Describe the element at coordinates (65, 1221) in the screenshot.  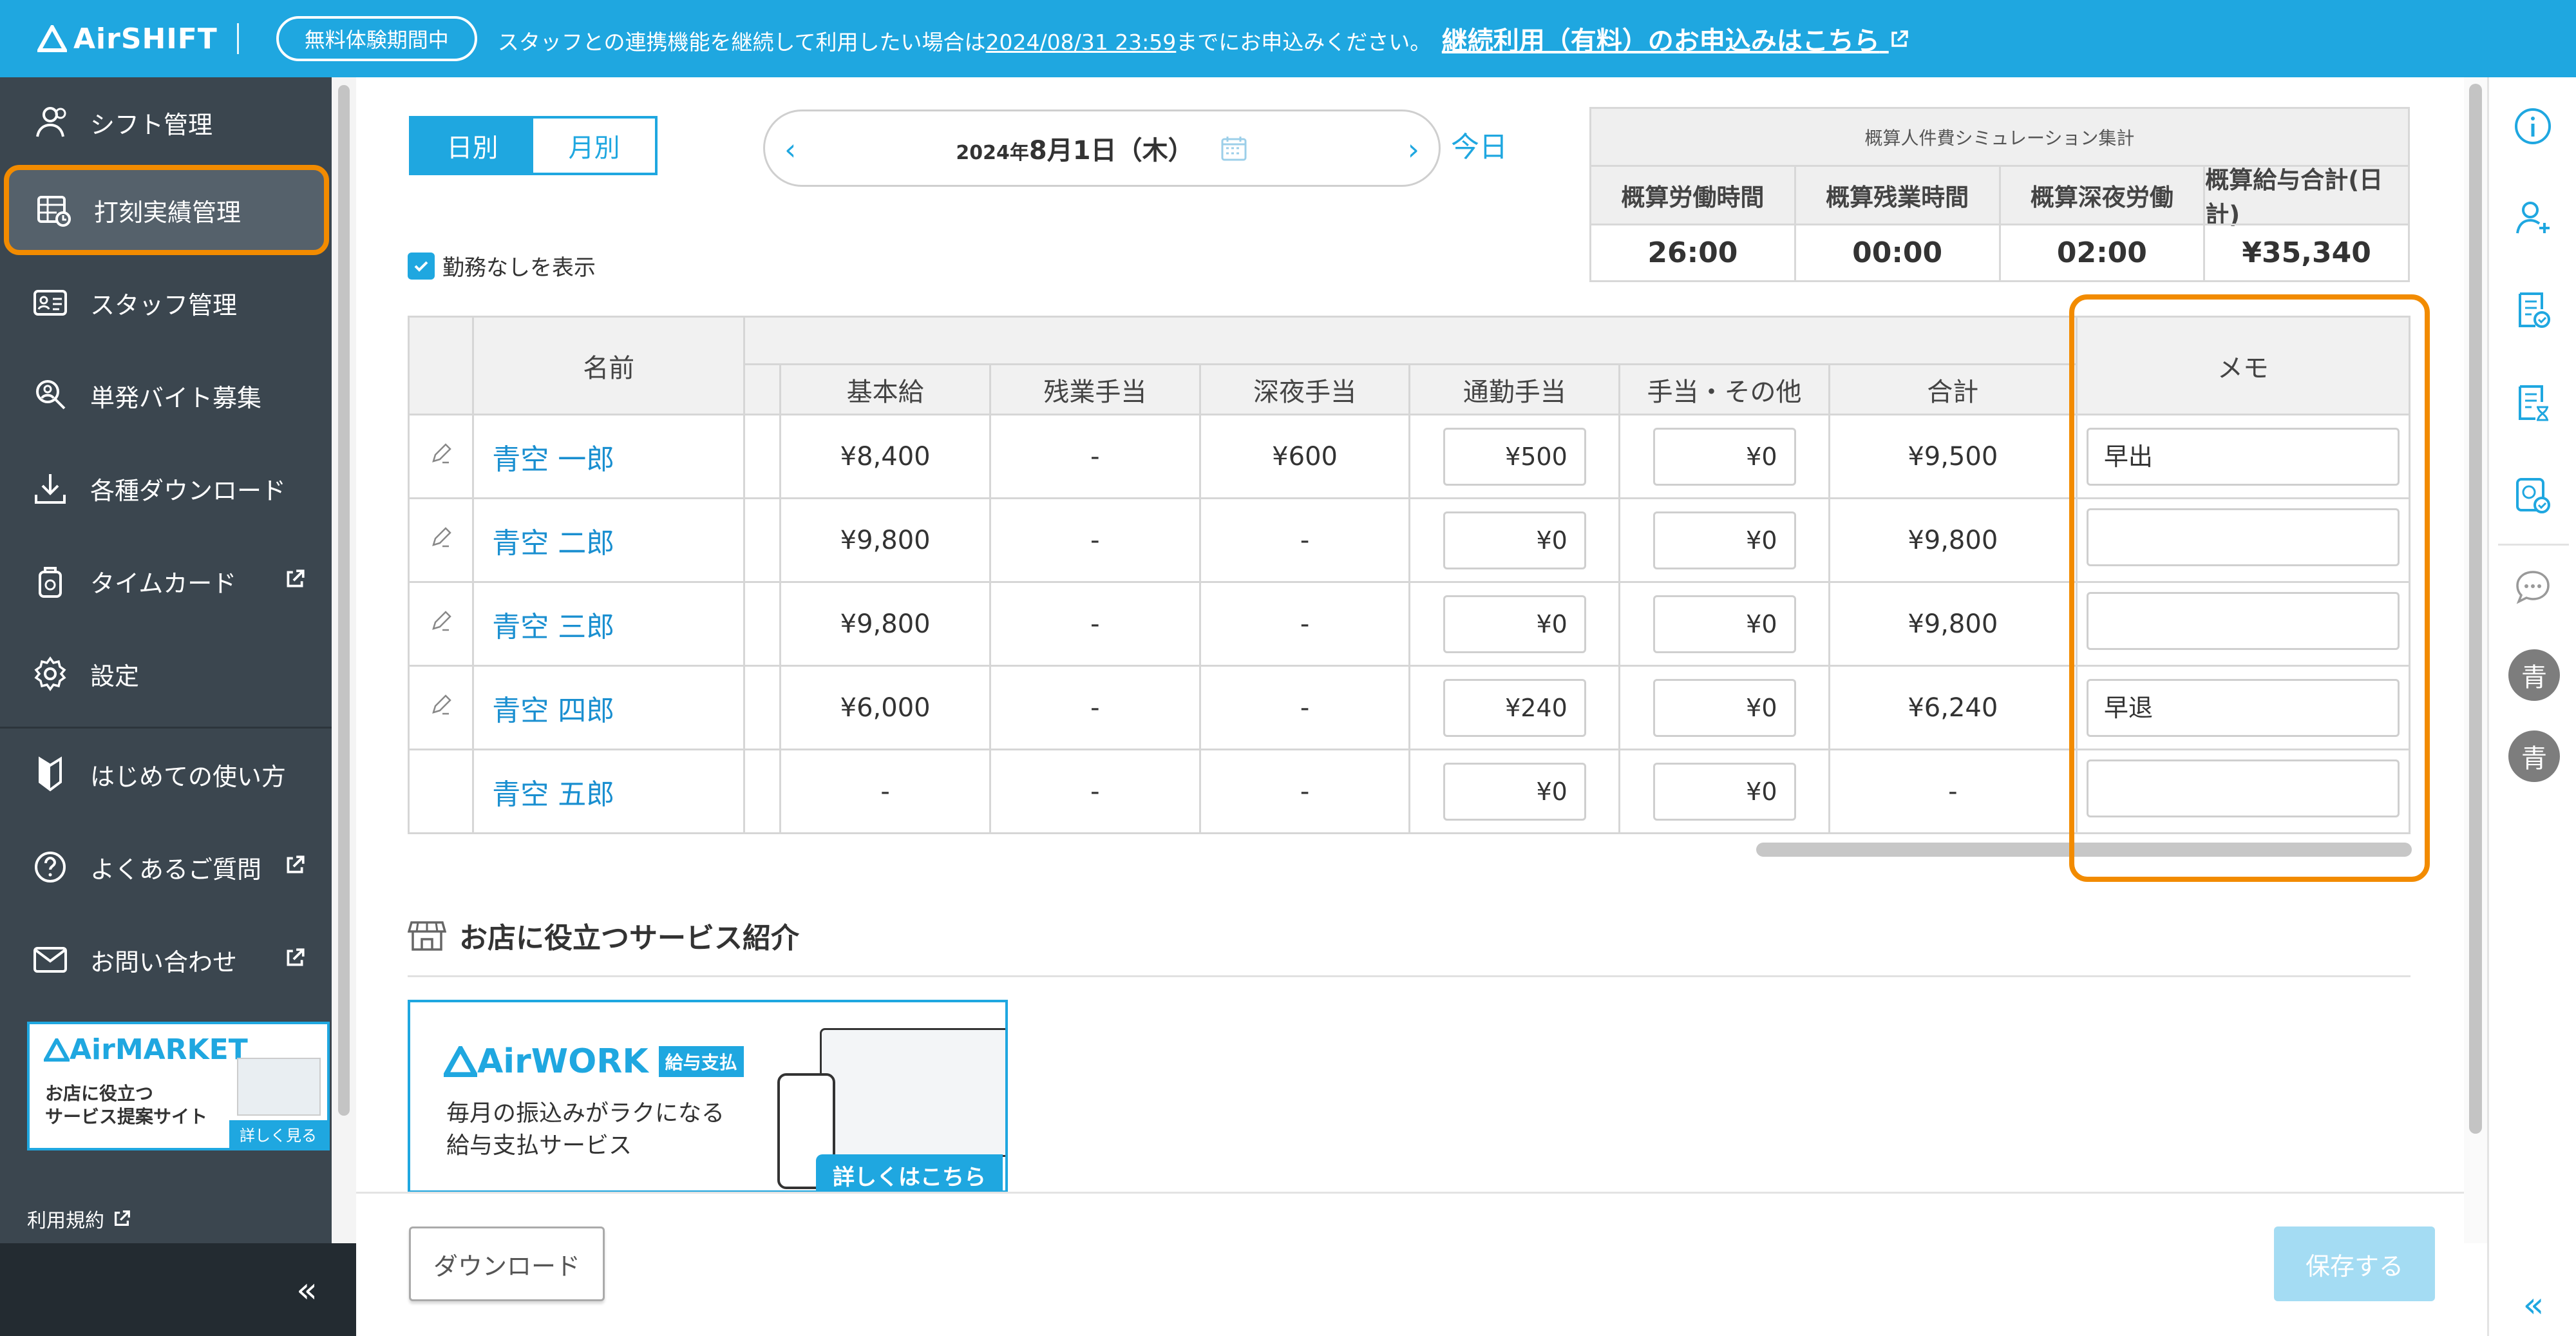
I see `terms-label: 利用規約` at that location.